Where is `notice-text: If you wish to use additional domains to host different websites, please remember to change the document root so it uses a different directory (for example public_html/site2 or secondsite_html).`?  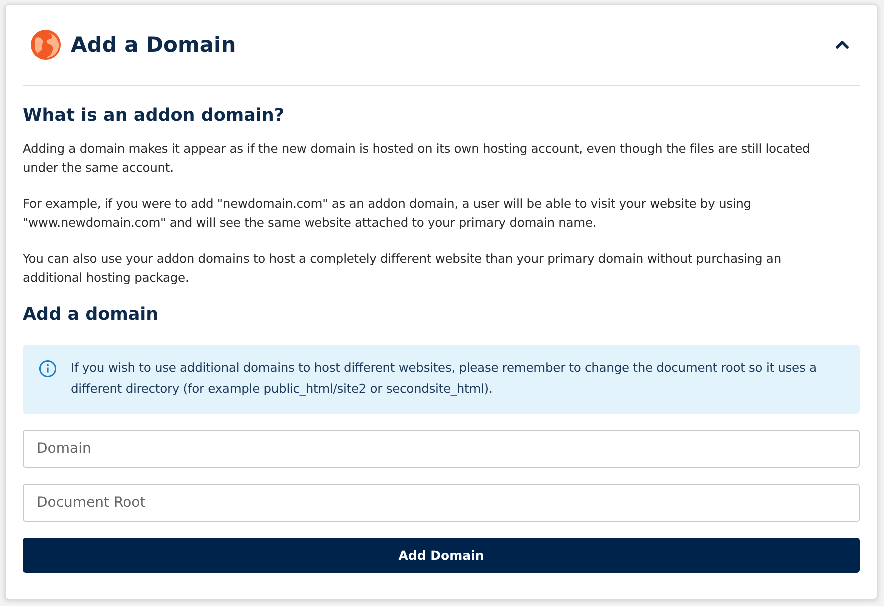
notice-text: If you wish to use additional domains to host different websites, please remember to change the document root so it uses a different directory (for example public_html/site2 or secondsite_html). is located at coordinates (444, 379).